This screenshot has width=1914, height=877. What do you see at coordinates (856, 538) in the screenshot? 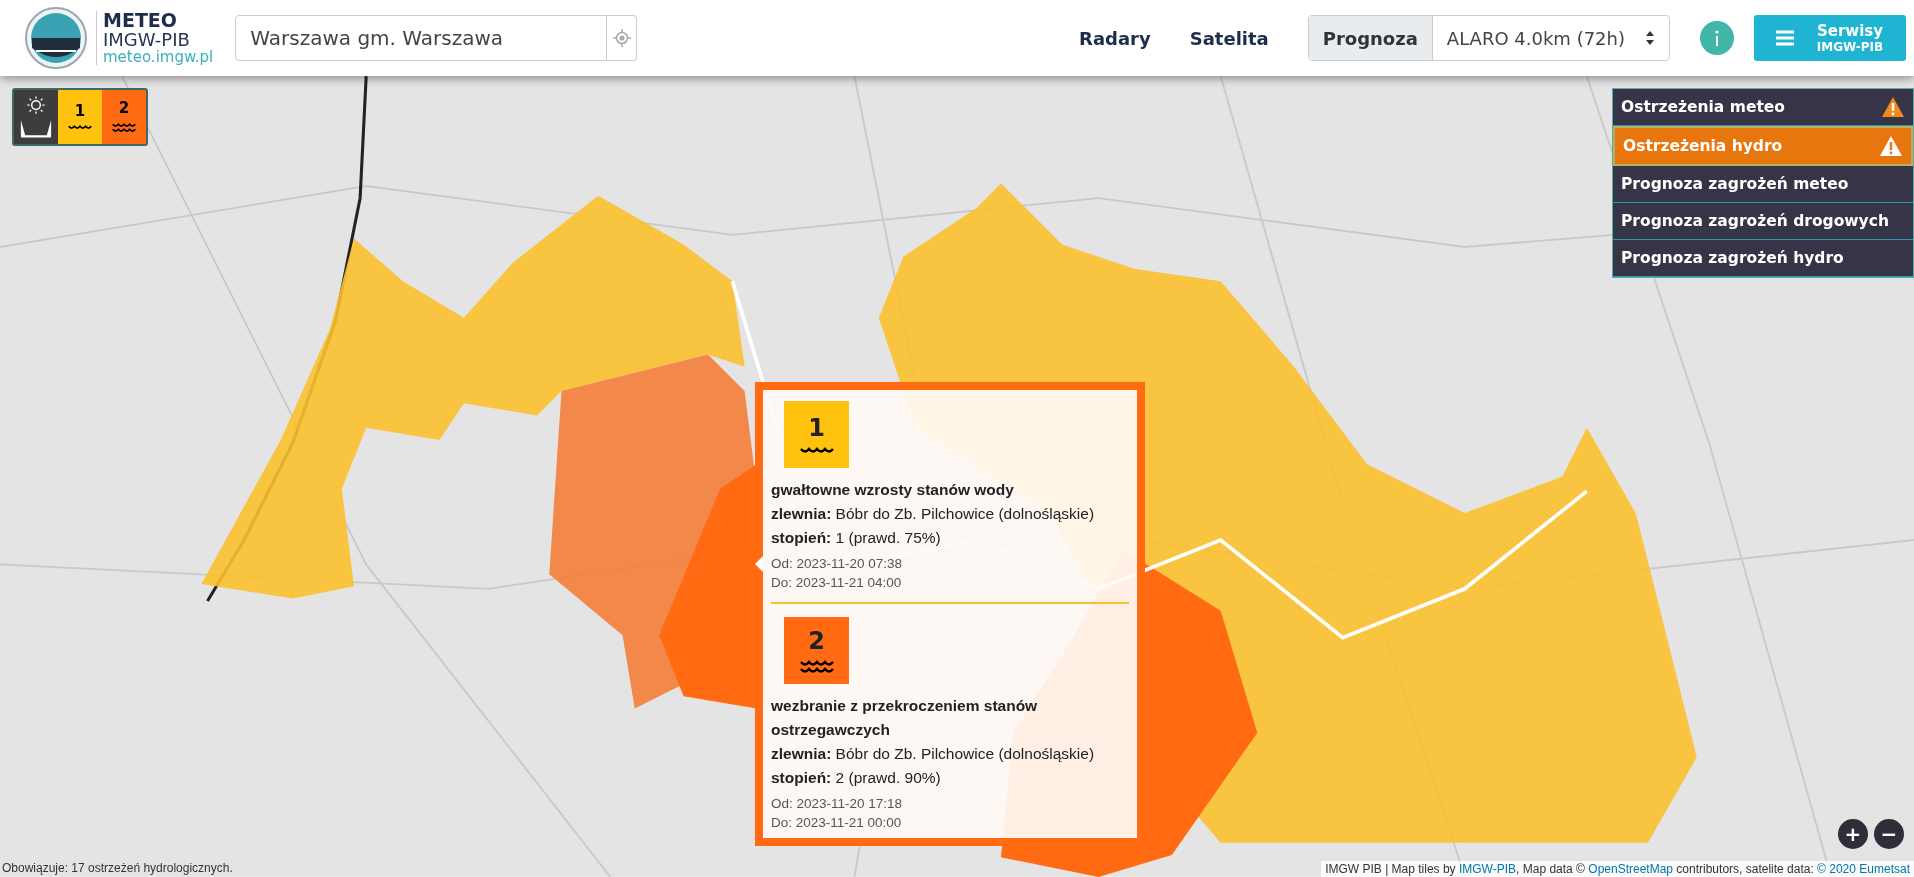
I see `degree-text: stopień: 1 (prawd. 75%)` at bounding box center [856, 538].